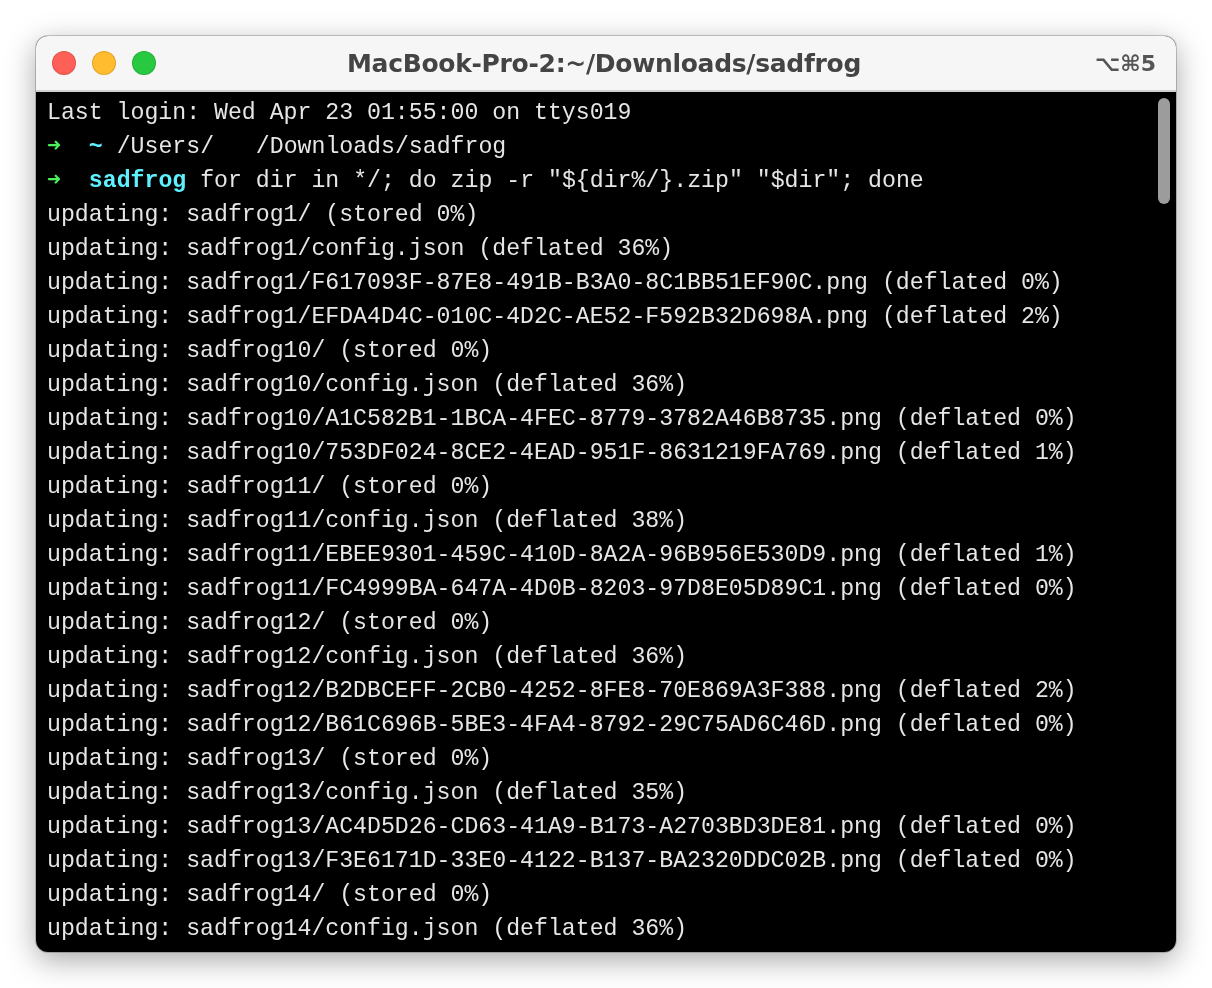 Image resolution: width=1212 pixels, height=988 pixels. What do you see at coordinates (486, 181) in the screenshot?
I see `prompt-line: ➜ sadfrog for dir in */; do zip -r "${dir%/}.zip" "$dir"; done` at bounding box center [486, 181].